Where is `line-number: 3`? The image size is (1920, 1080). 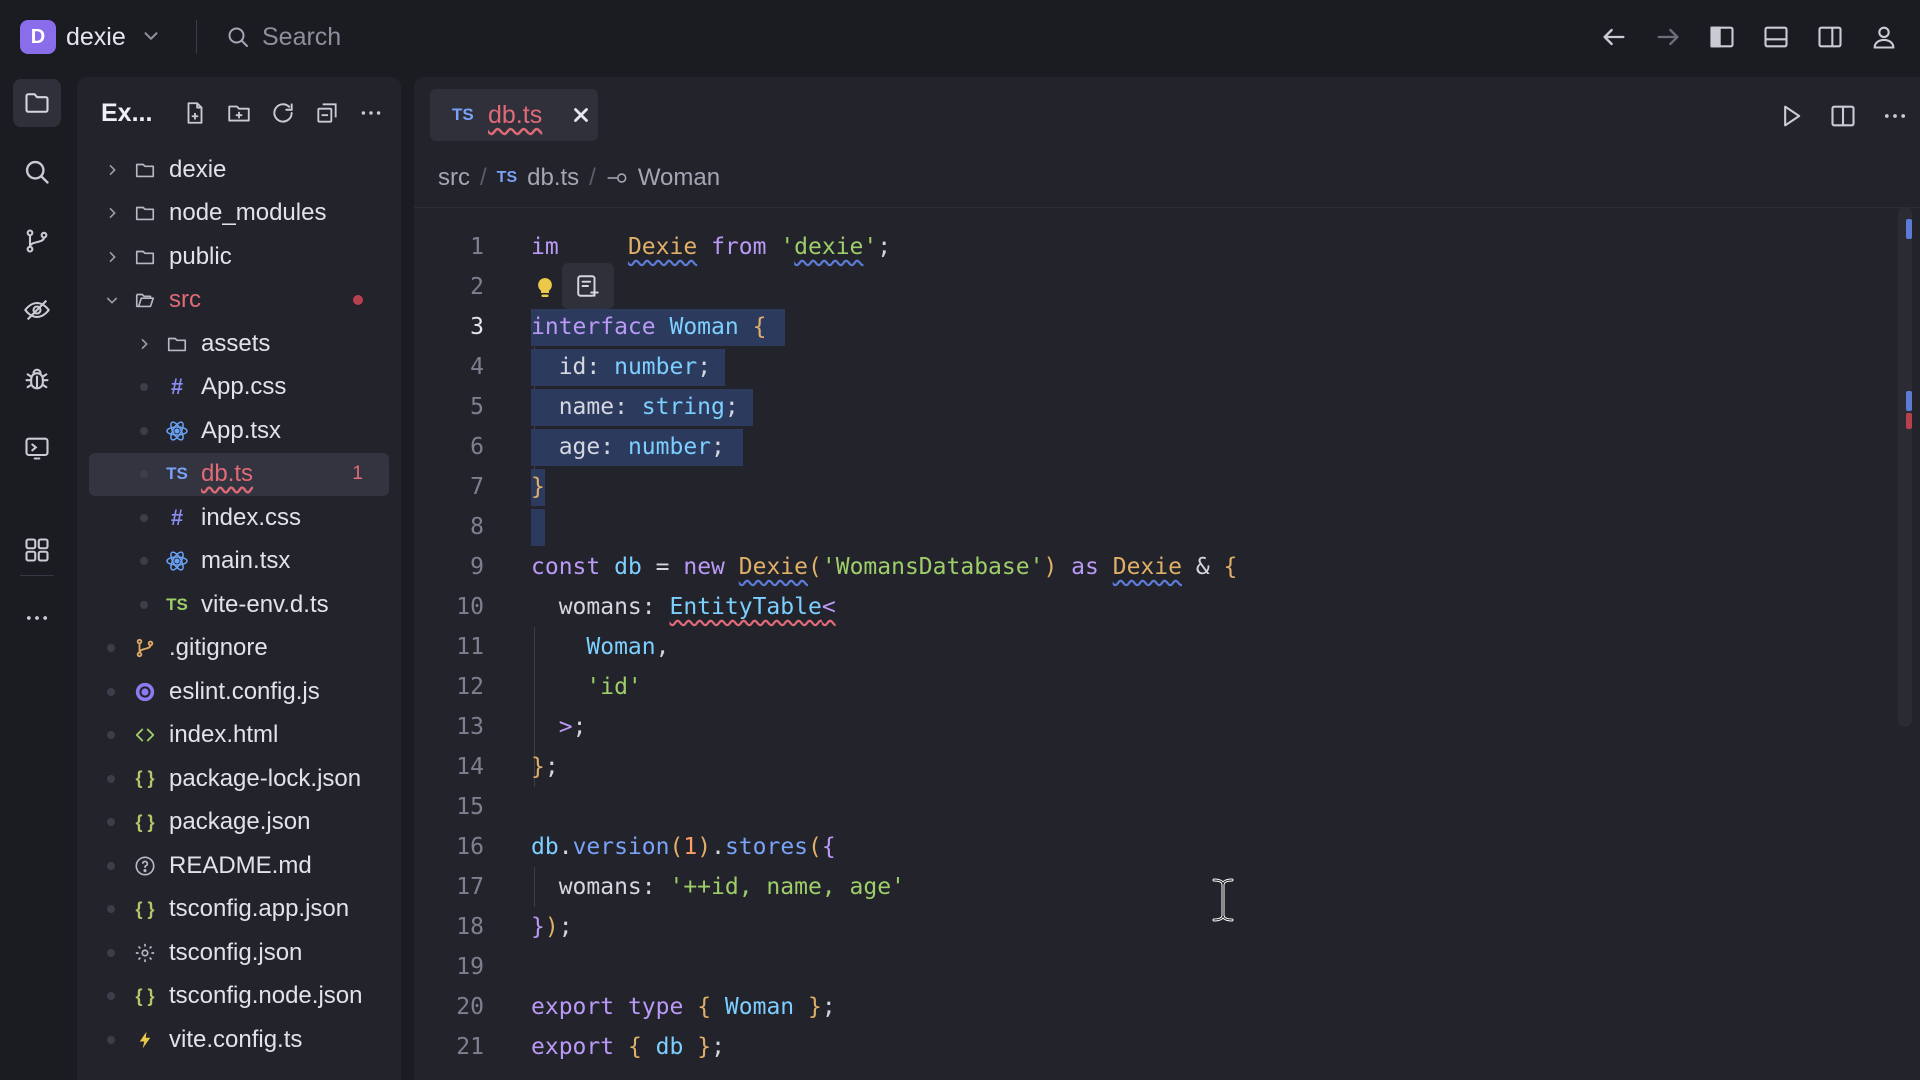 line-number: 3 is located at coordinates (477, 327).